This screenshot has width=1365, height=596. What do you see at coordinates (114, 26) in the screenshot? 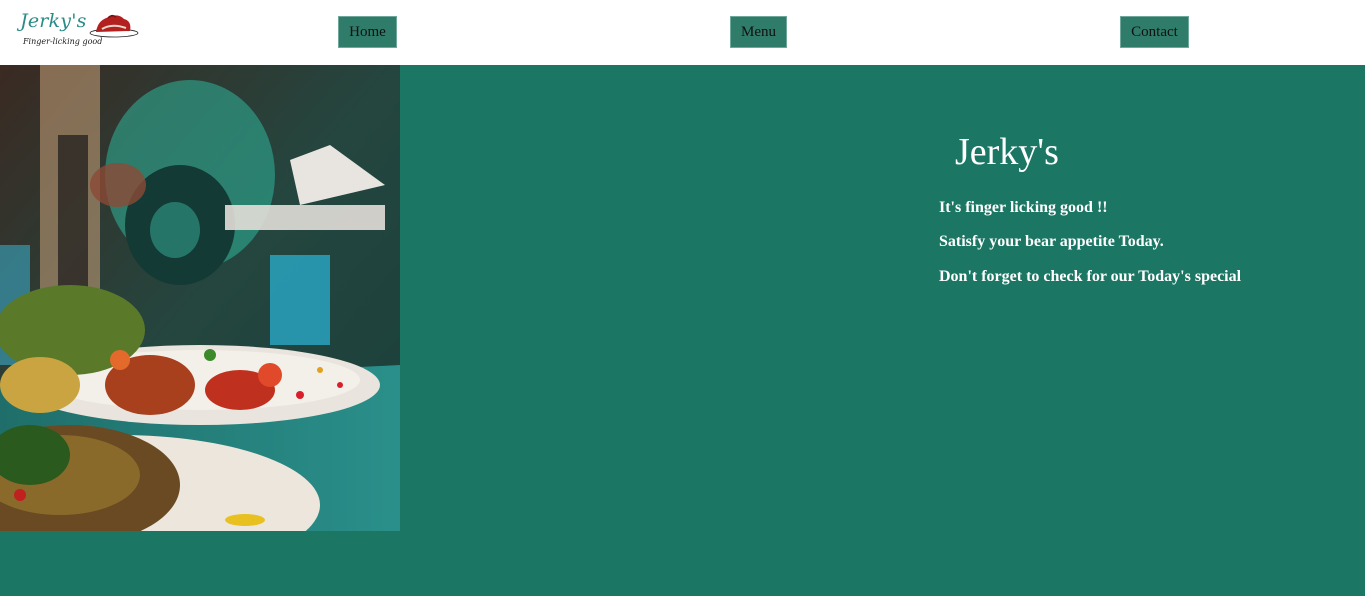
I see `chef-hat-icon` at bounding box center [114, 26].